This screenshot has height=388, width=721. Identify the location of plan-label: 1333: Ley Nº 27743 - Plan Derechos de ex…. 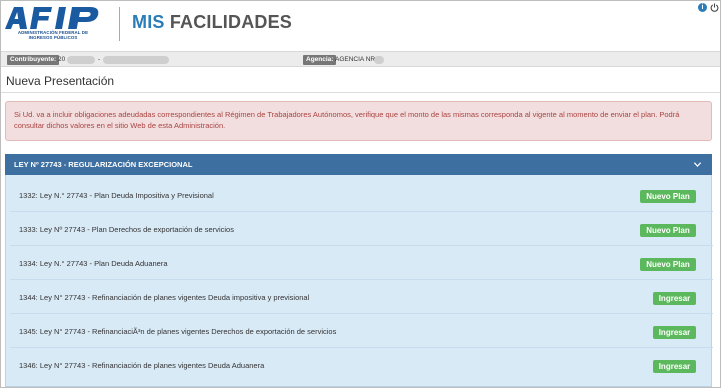
(126, 229).